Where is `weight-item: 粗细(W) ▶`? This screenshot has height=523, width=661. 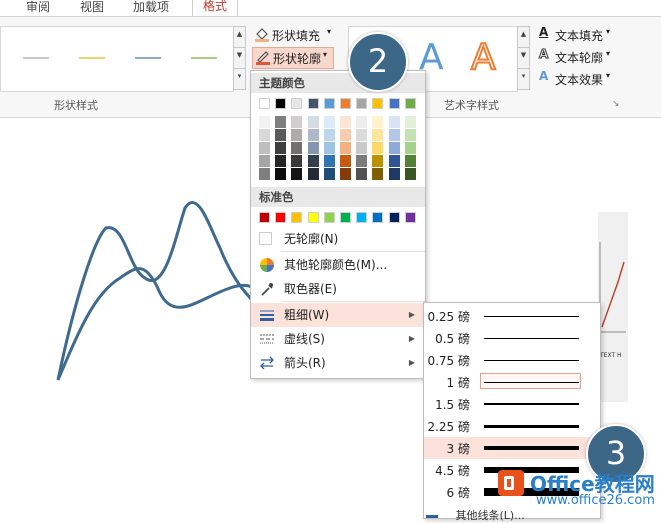
weight-item: 粗细(W) ▶ is located at coordinates (338, 315).